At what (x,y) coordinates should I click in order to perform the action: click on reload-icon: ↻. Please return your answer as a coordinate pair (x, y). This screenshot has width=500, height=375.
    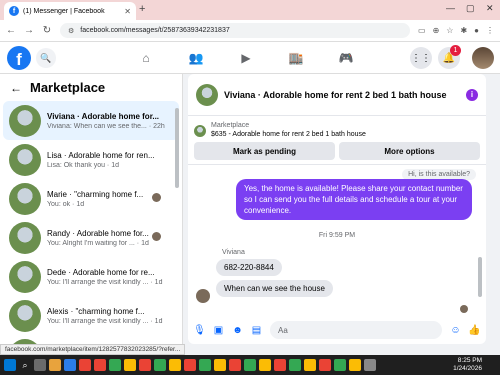
    Looking at the image, I should click on (47, 30).